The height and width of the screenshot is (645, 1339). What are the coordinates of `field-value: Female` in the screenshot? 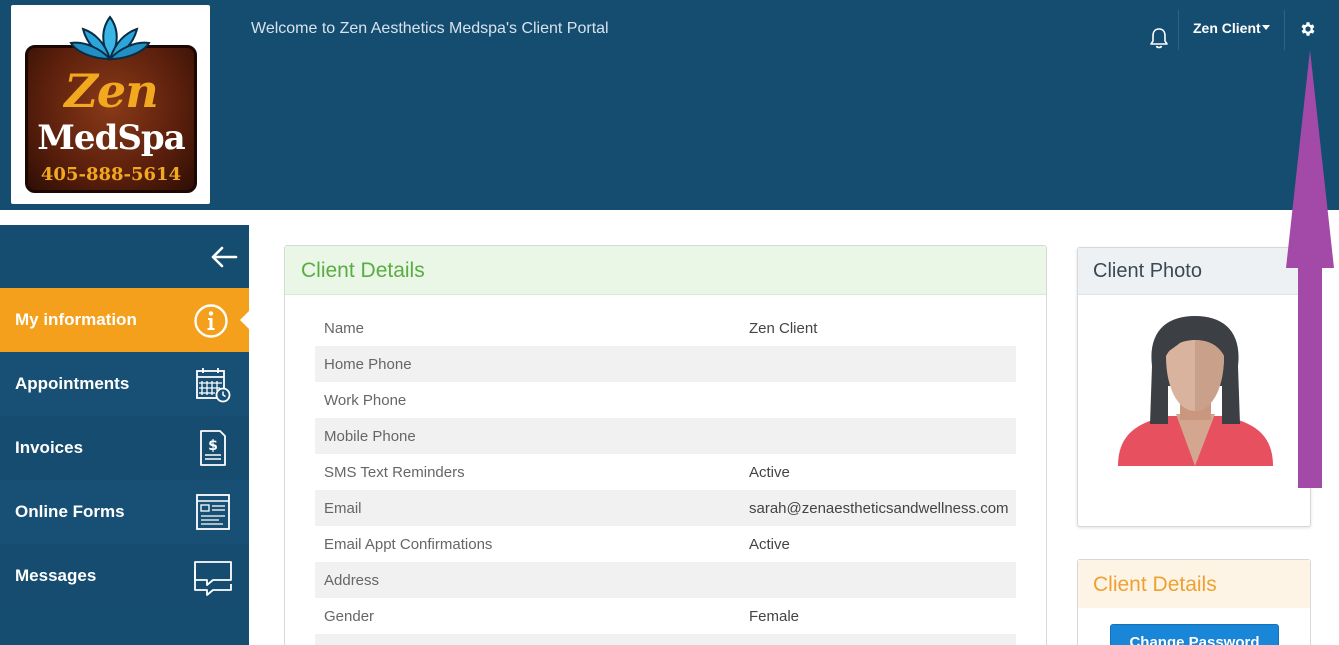 It's located at (774, 616).